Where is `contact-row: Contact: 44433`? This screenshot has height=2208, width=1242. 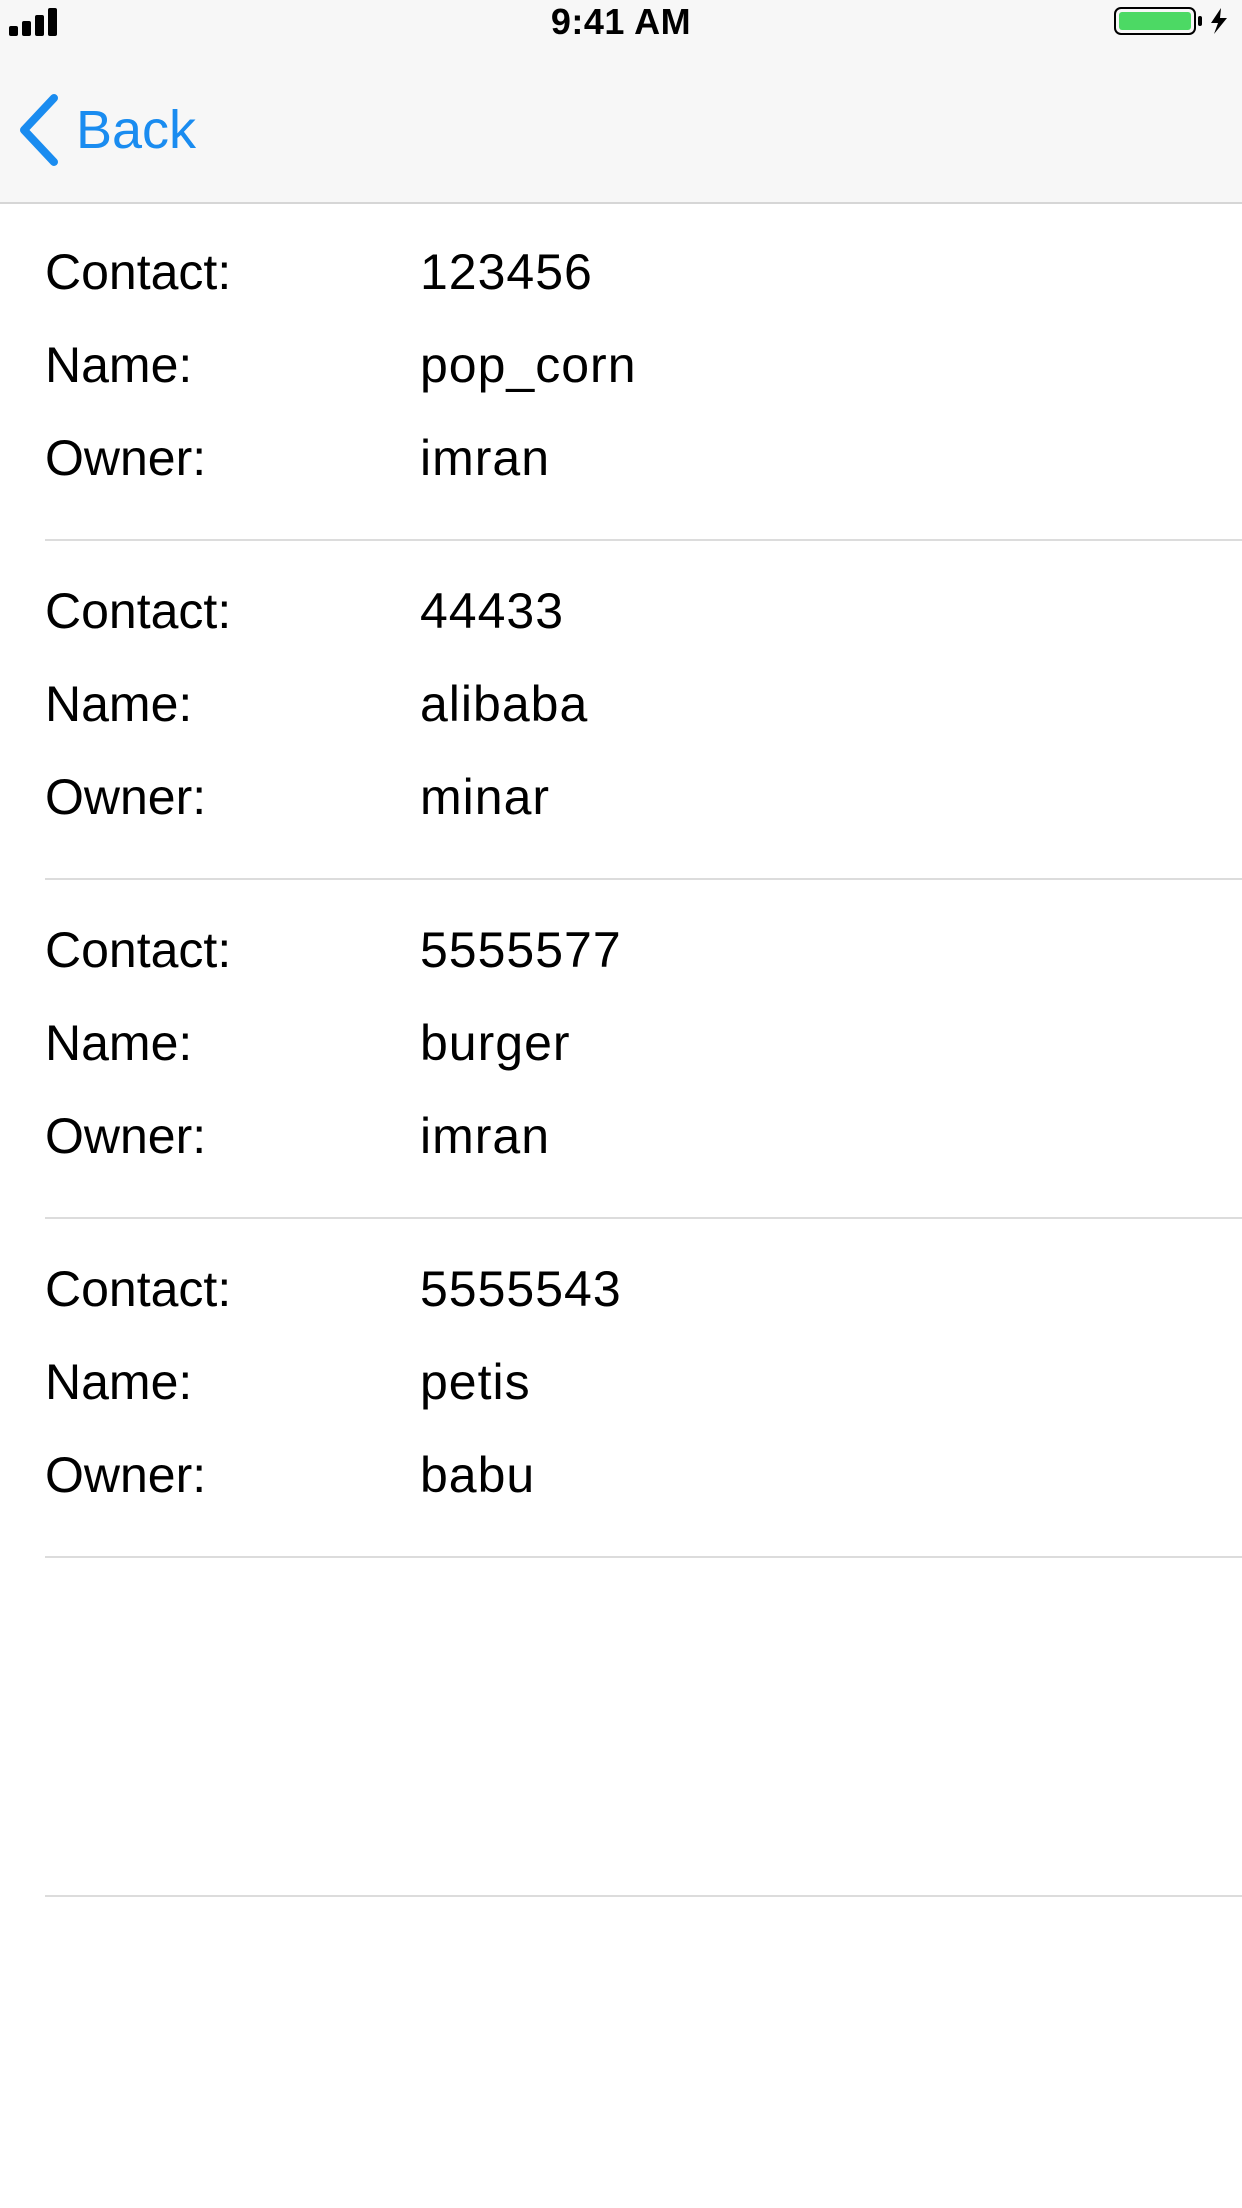
contact-row: Contact: 44433 is located at coordinates (643, 611).